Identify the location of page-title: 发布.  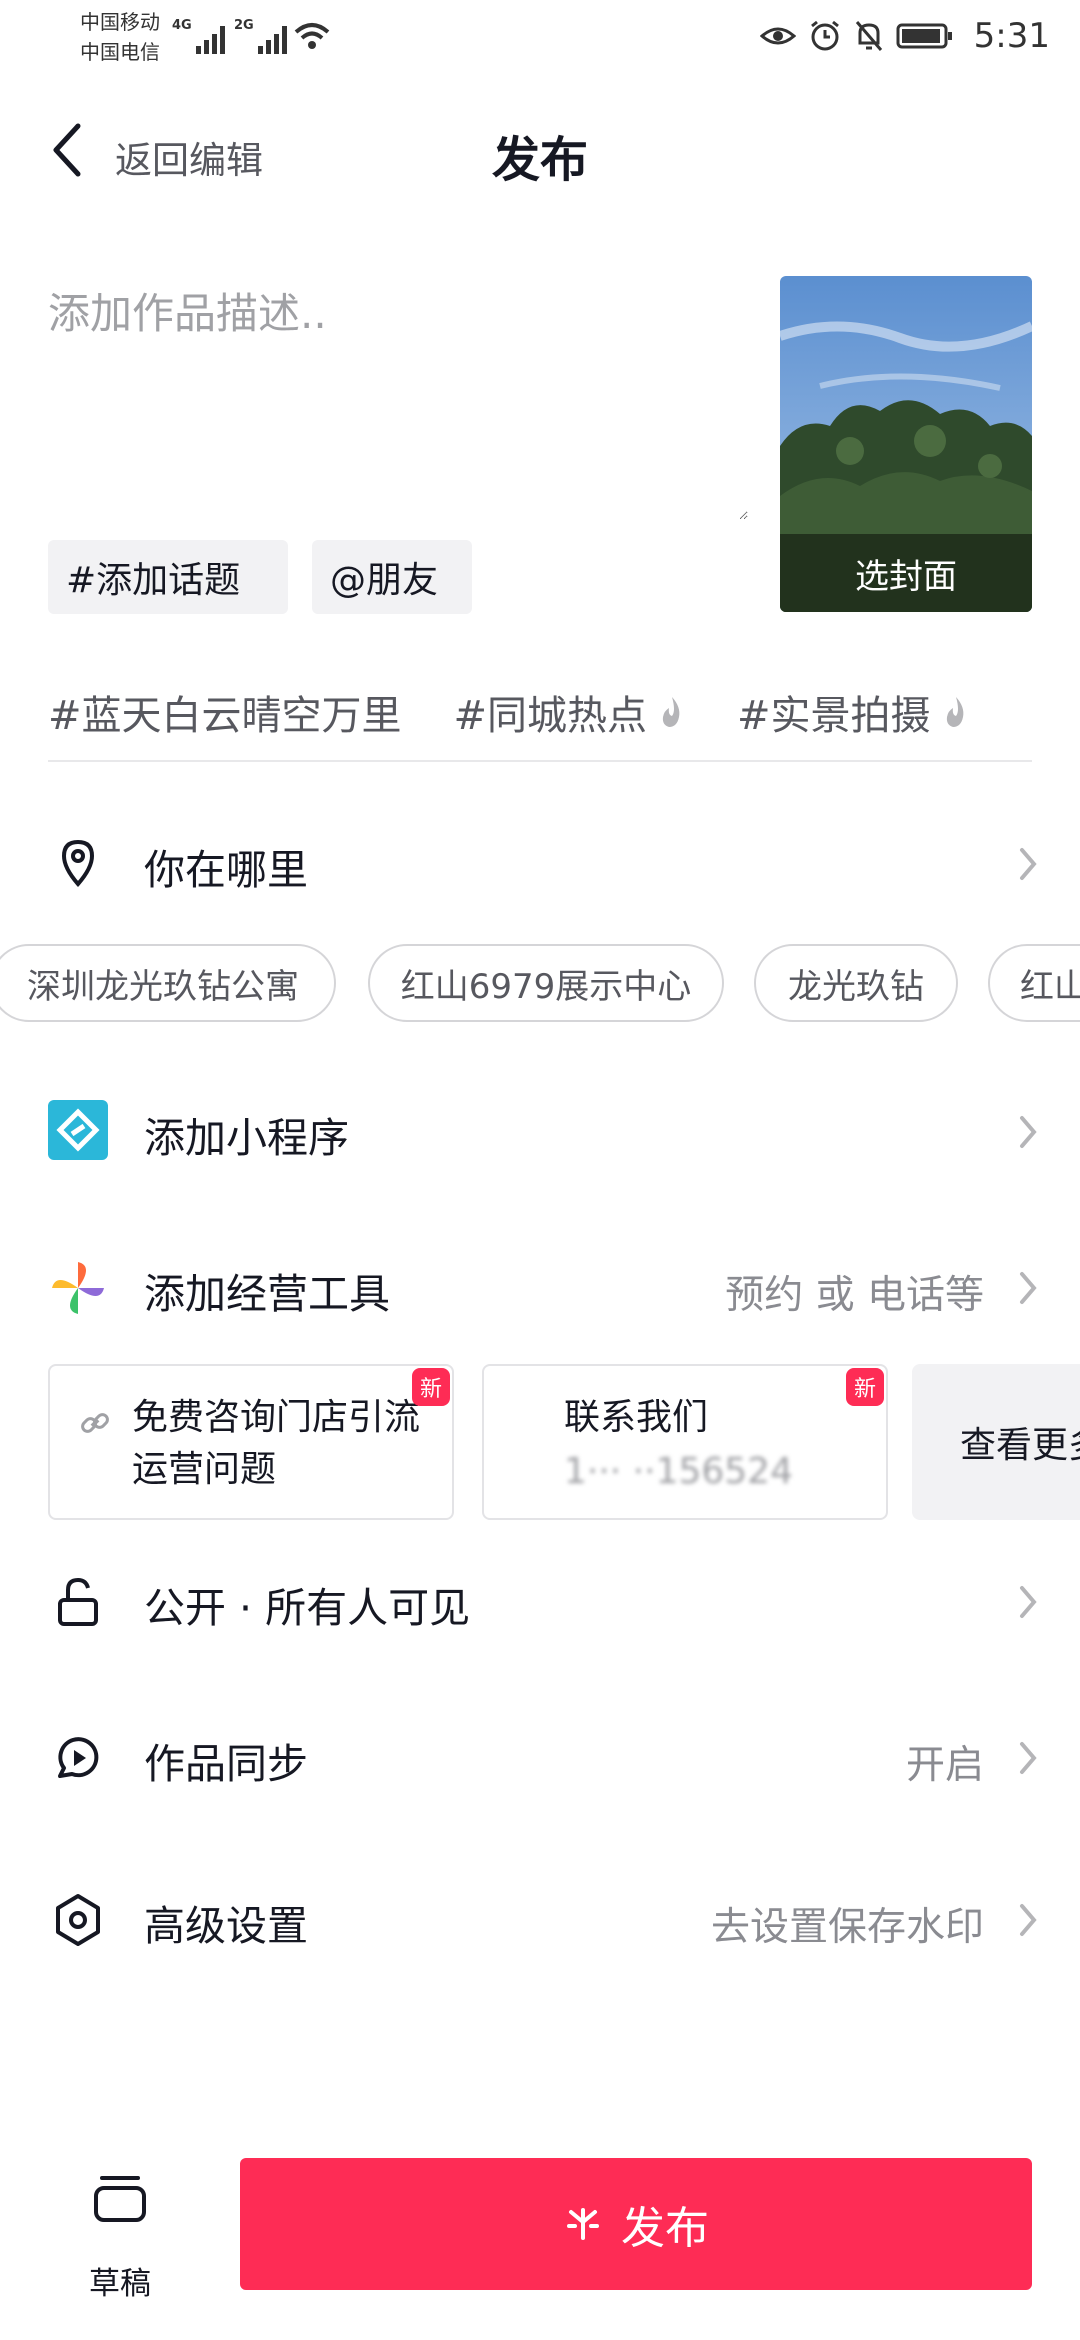
(539, 160).